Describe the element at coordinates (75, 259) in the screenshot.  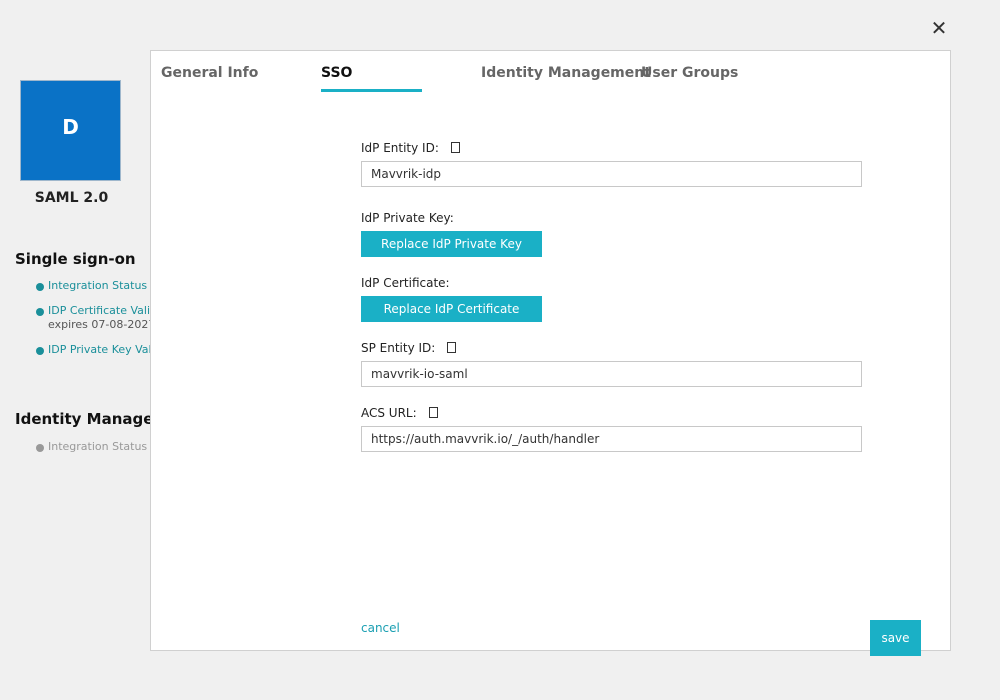
I see `section-heading-sso: Single sign-on` at that location.